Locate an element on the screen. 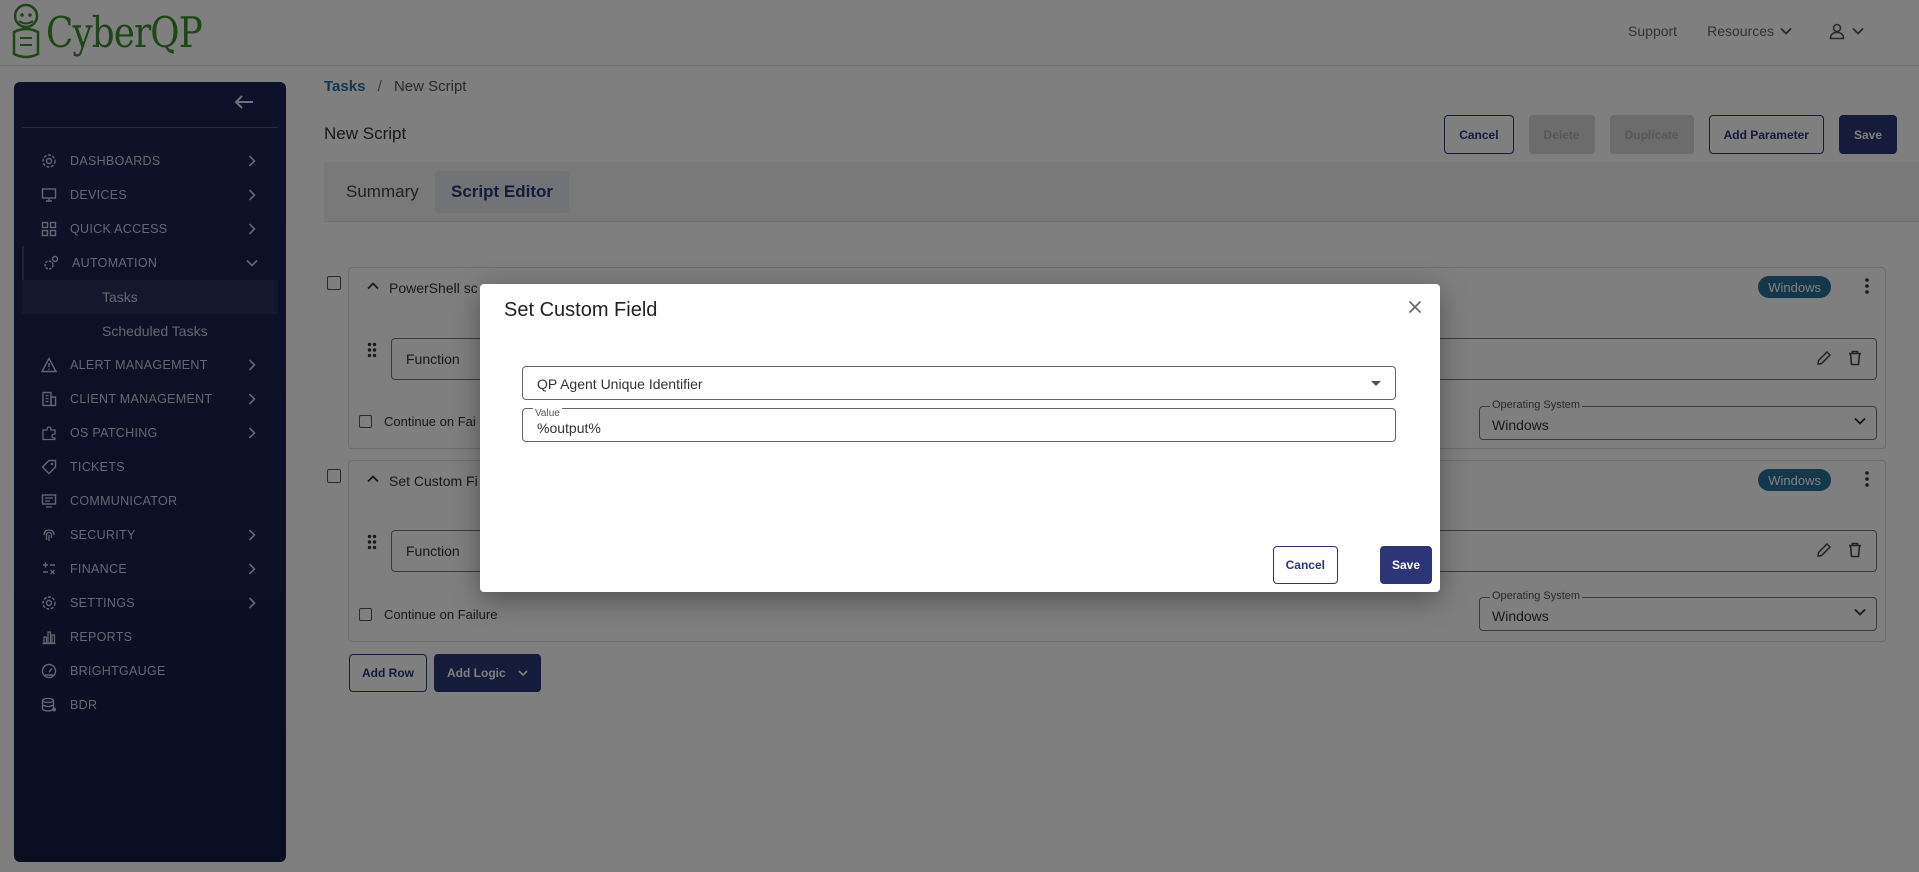 The height and width of the screenshot is (872, 1919). dialog-save-button: Save is located at coordinates (1405, 565).